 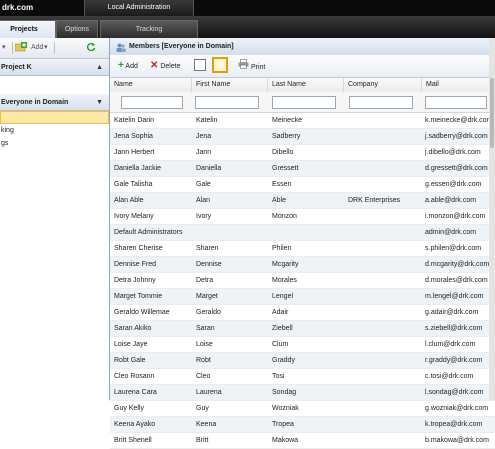 What do you see at coordinates (139, 8) in the screenshot?
I see `local-administration-tab: Local Administration` at bounding box center [139, 8].